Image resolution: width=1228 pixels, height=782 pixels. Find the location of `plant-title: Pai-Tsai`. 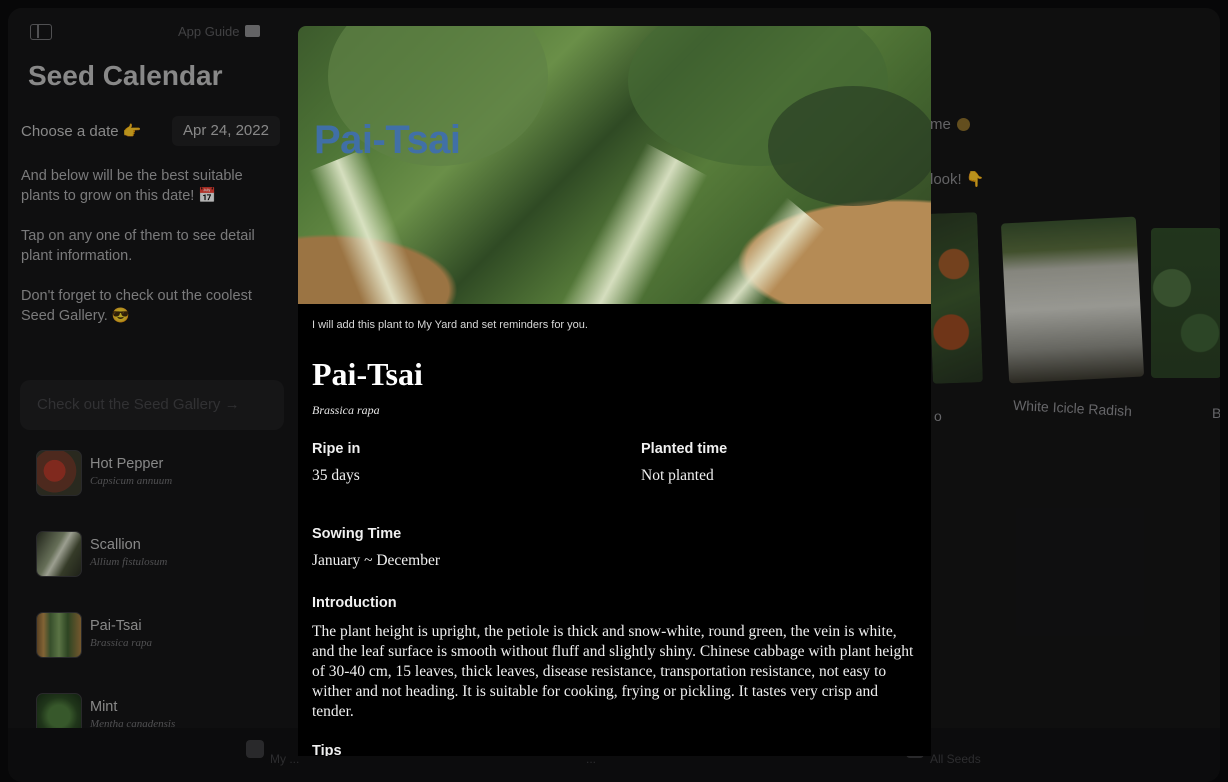

plant-title: Pai-Tsai is located at coordinates (367, 374).